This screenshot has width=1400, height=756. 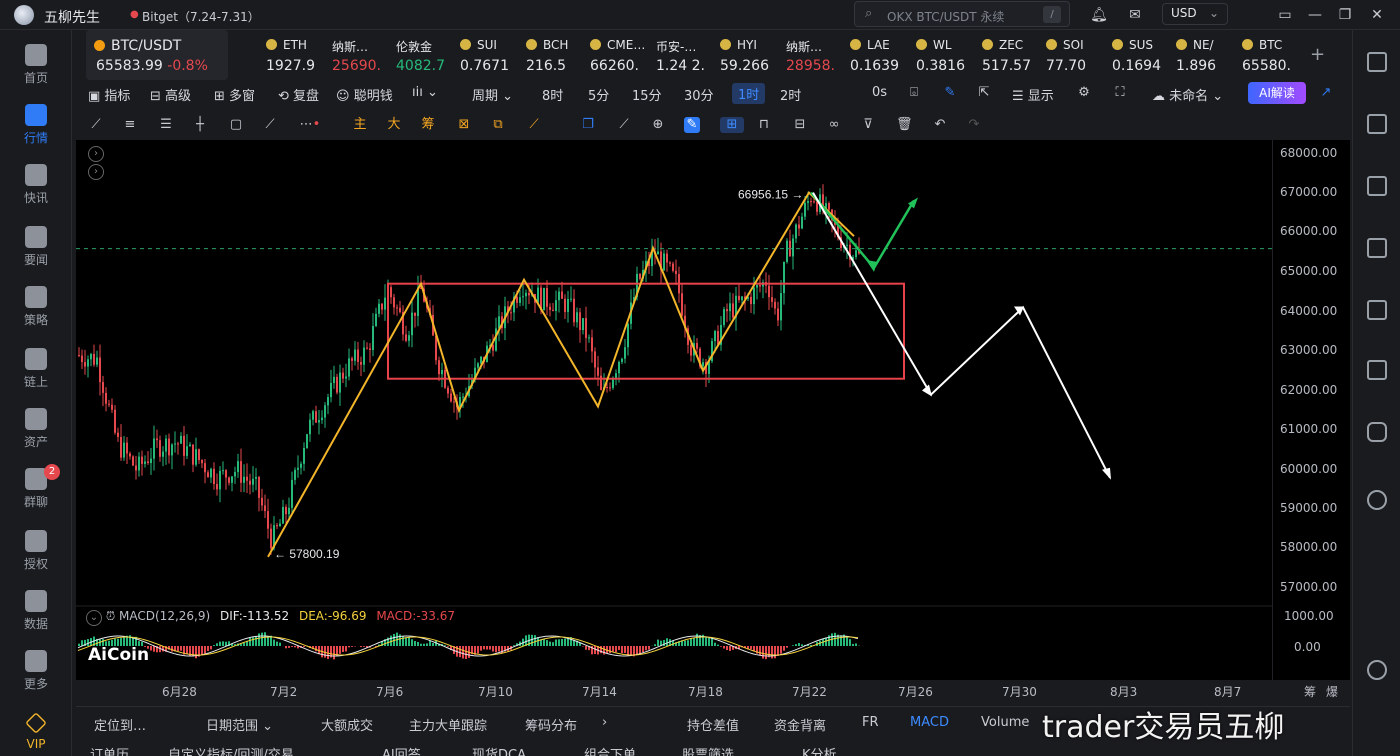 What do you see at coordinates (834, 125) in the screenshot?
I see `link-icon: ∞` at bounding box center [834, 125].